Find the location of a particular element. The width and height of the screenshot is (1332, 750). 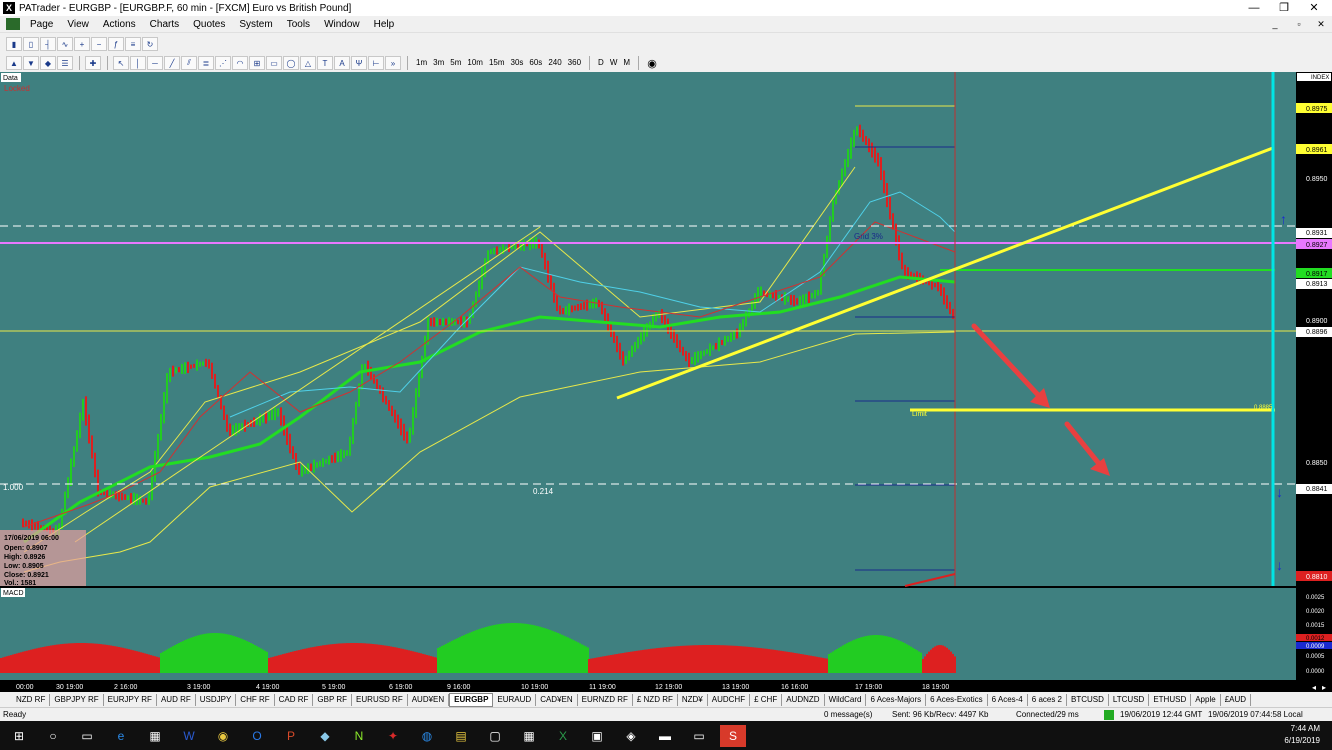

refresh-chart-icon: ↻ is located at coordinates (150, 44).